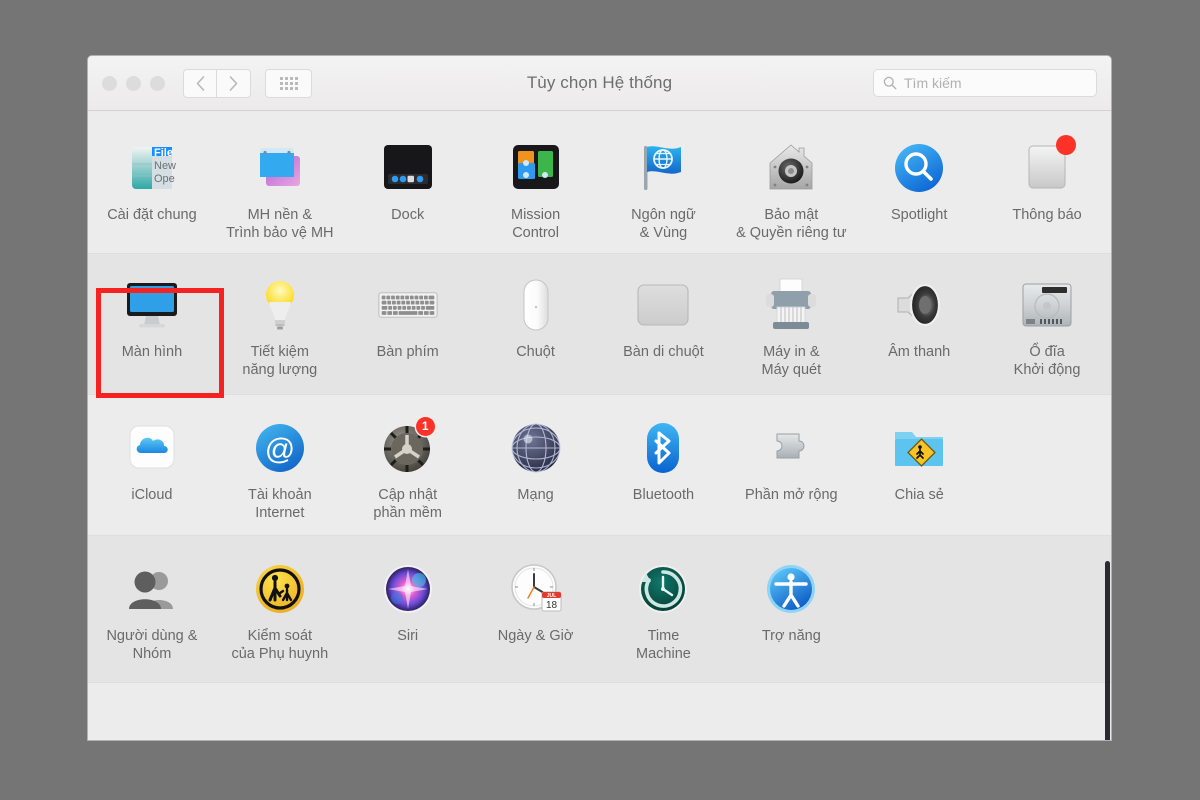  Describe the element at coordinates (408, 589) in the screenshot. I see `siri-icon` at that location.